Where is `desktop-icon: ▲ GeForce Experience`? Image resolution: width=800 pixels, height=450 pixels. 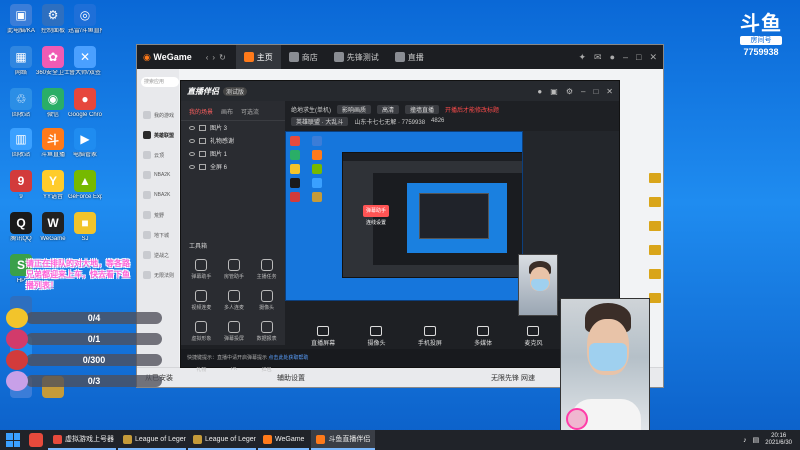 desktop-icon: ▲ GeForce Experience is located at coordinates (85, 185).